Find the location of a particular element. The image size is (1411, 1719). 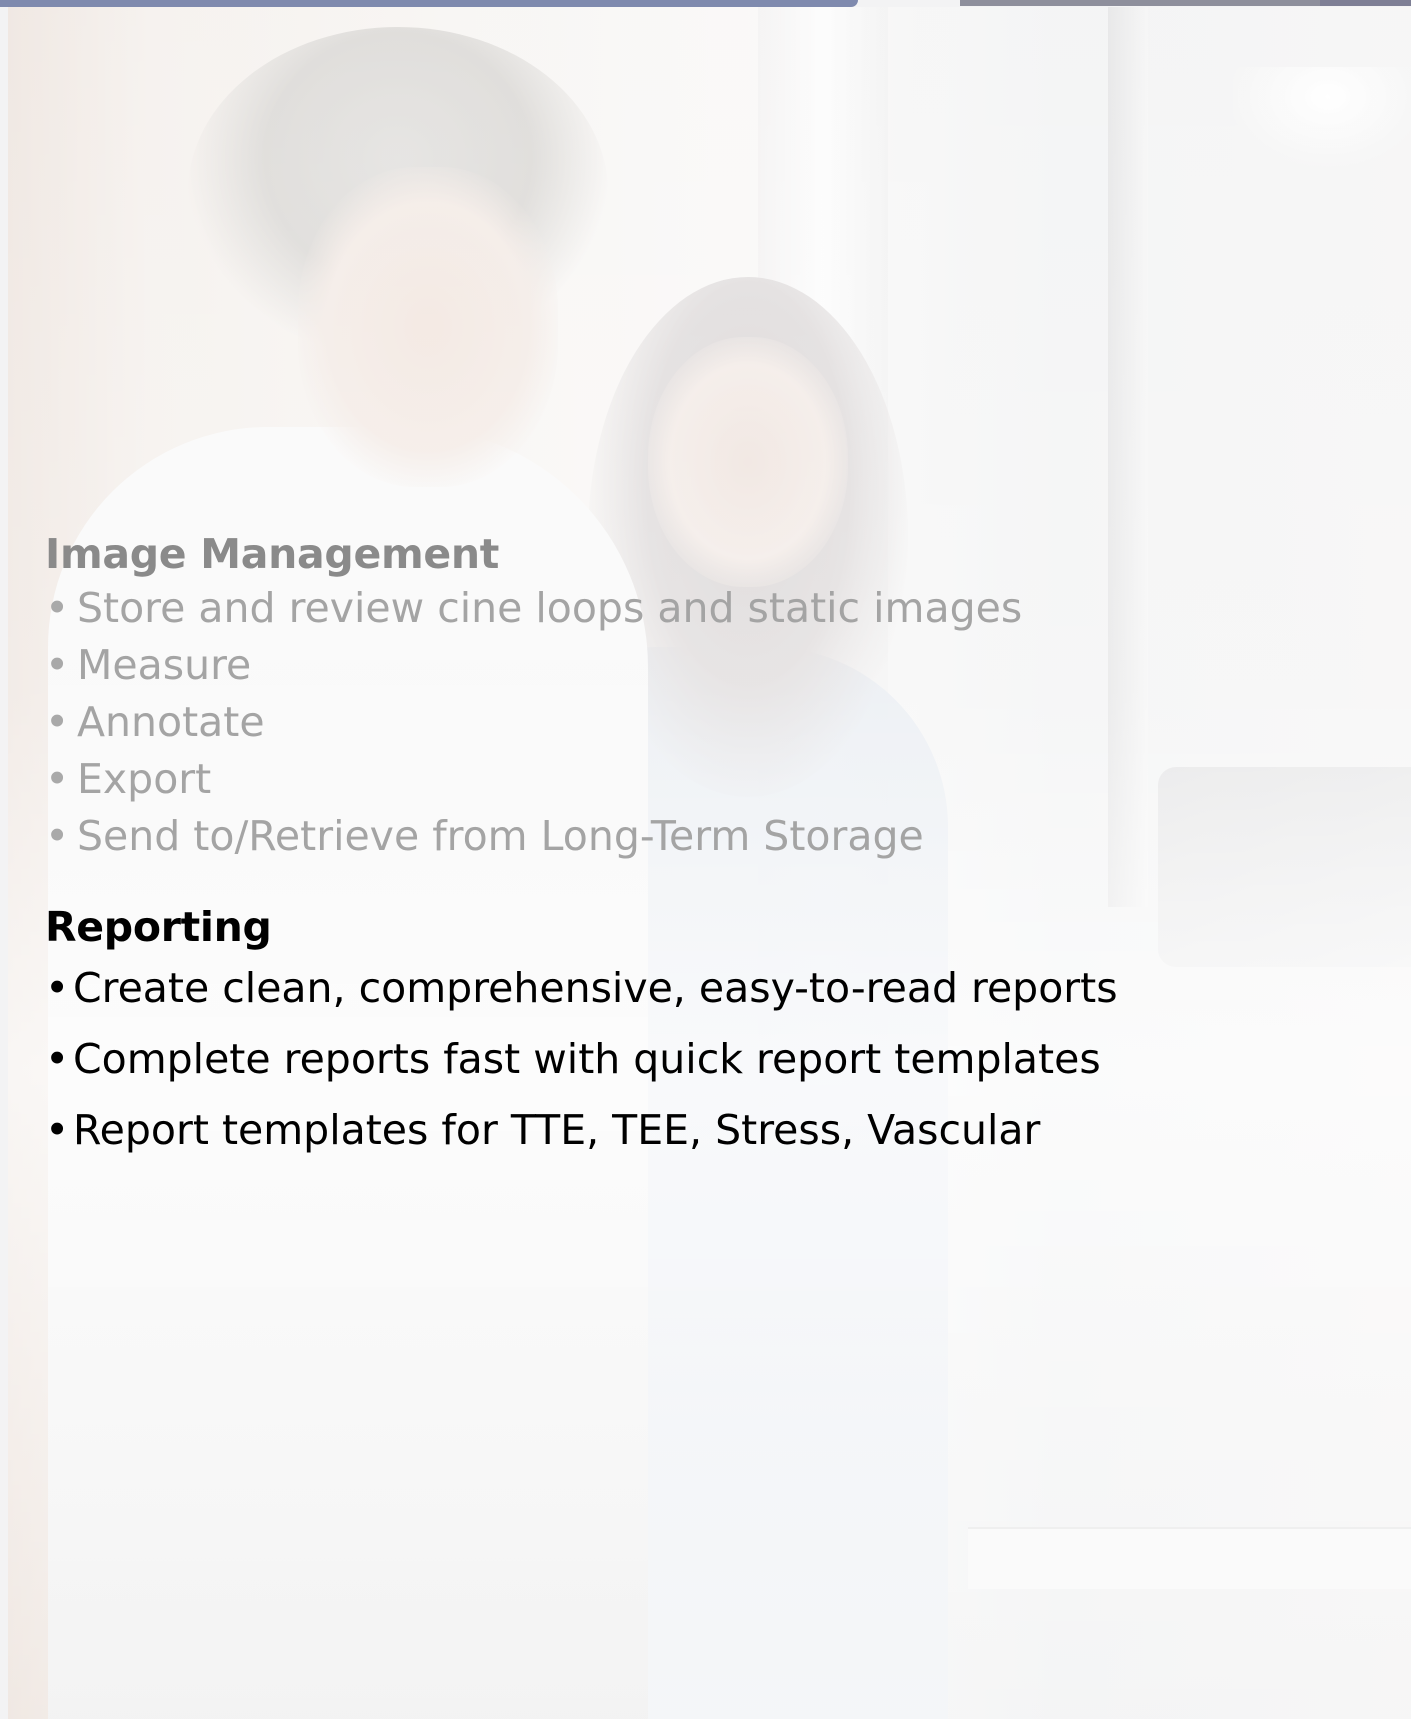

section-heading: Image Management is located at coordinates (272, 554).